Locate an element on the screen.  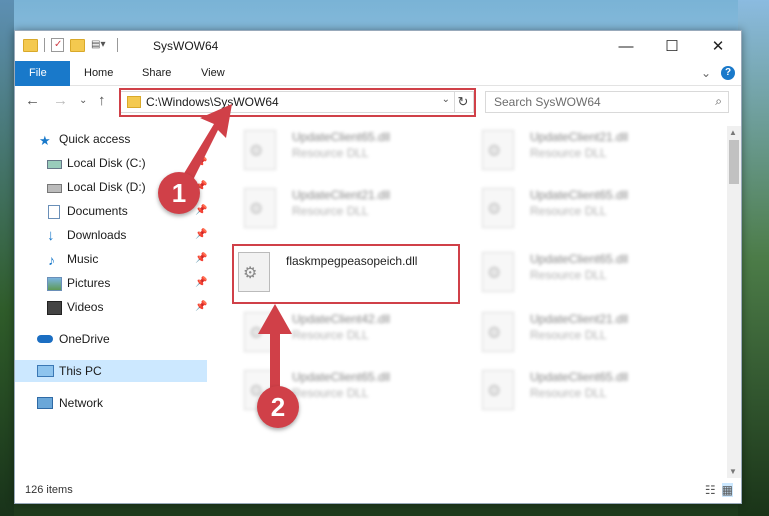
step-badge-1: 1 is located at coordinates (179, 193).